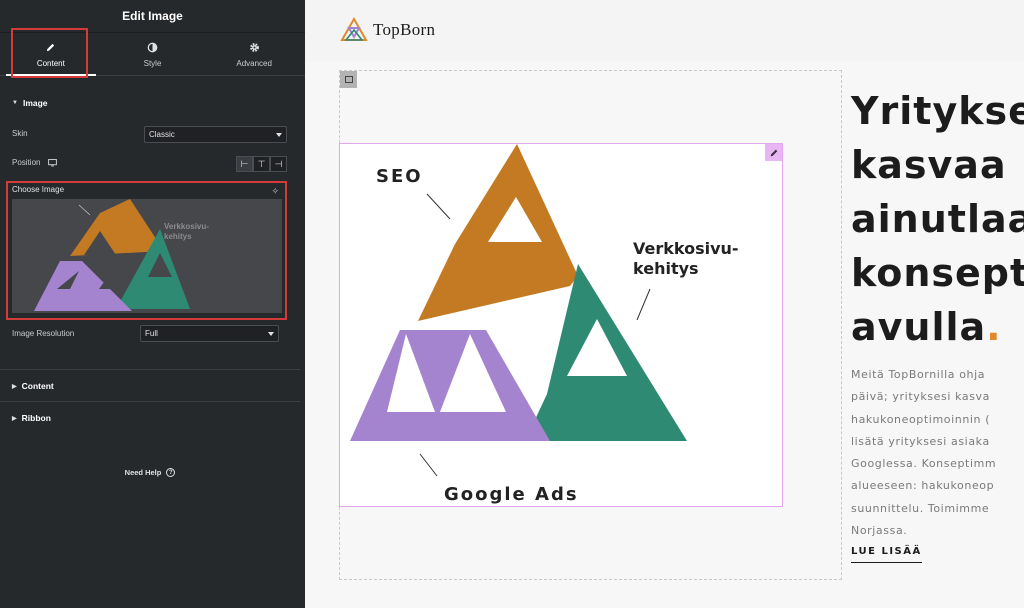 Image resolution: width=1024 pixels, height=608 pixels. I want to click on need-help-label: Need Help, so click(143, 472).